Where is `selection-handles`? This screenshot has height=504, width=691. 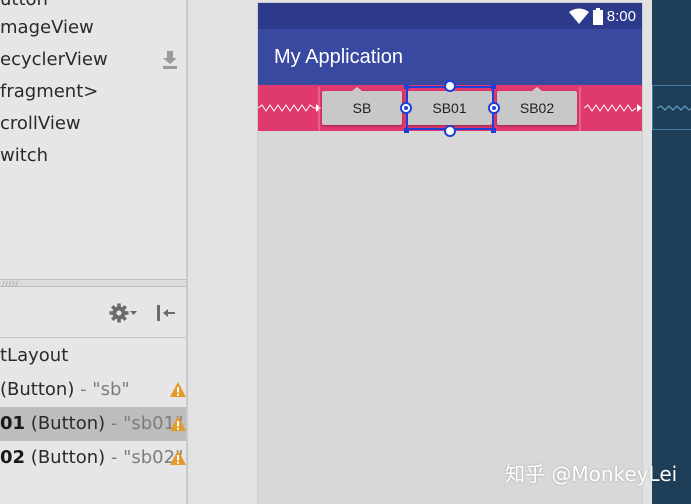
selection-handles is located at coordinates (450, 108).